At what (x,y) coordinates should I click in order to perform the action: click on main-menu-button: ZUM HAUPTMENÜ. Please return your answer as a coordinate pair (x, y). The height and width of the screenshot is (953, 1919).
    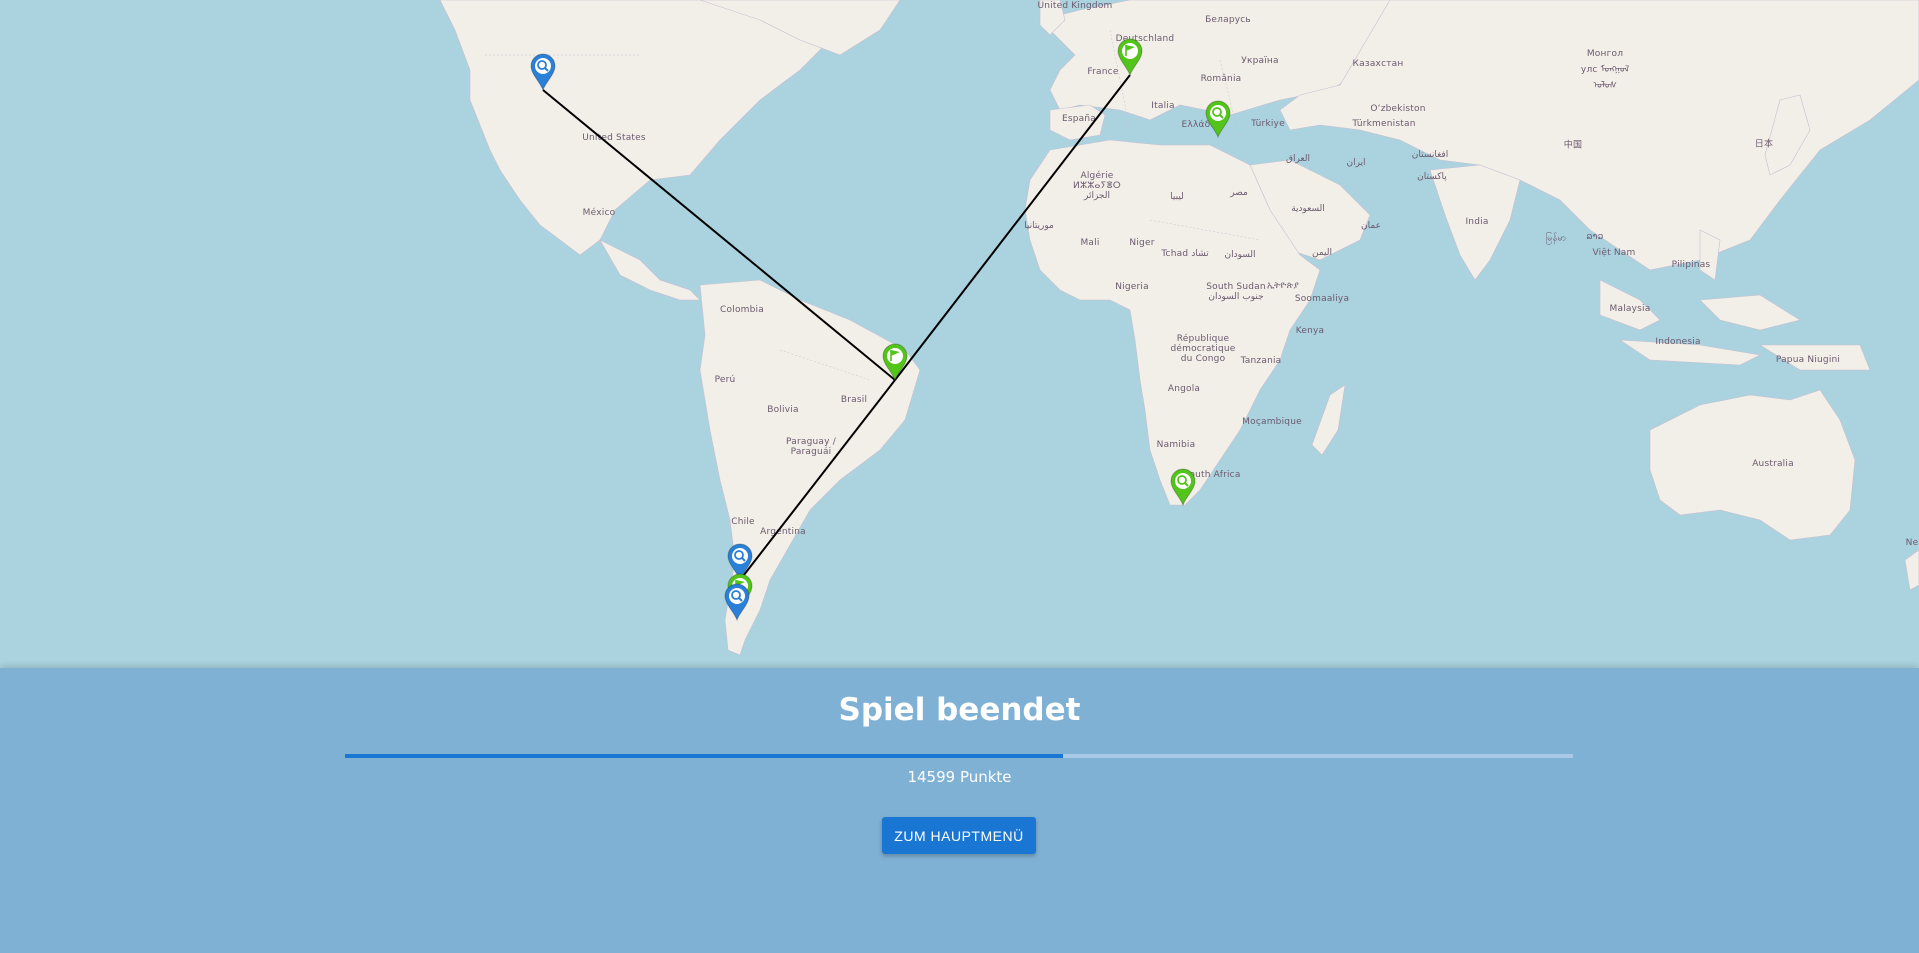
    Looking at the image, I should click on (959, 835).